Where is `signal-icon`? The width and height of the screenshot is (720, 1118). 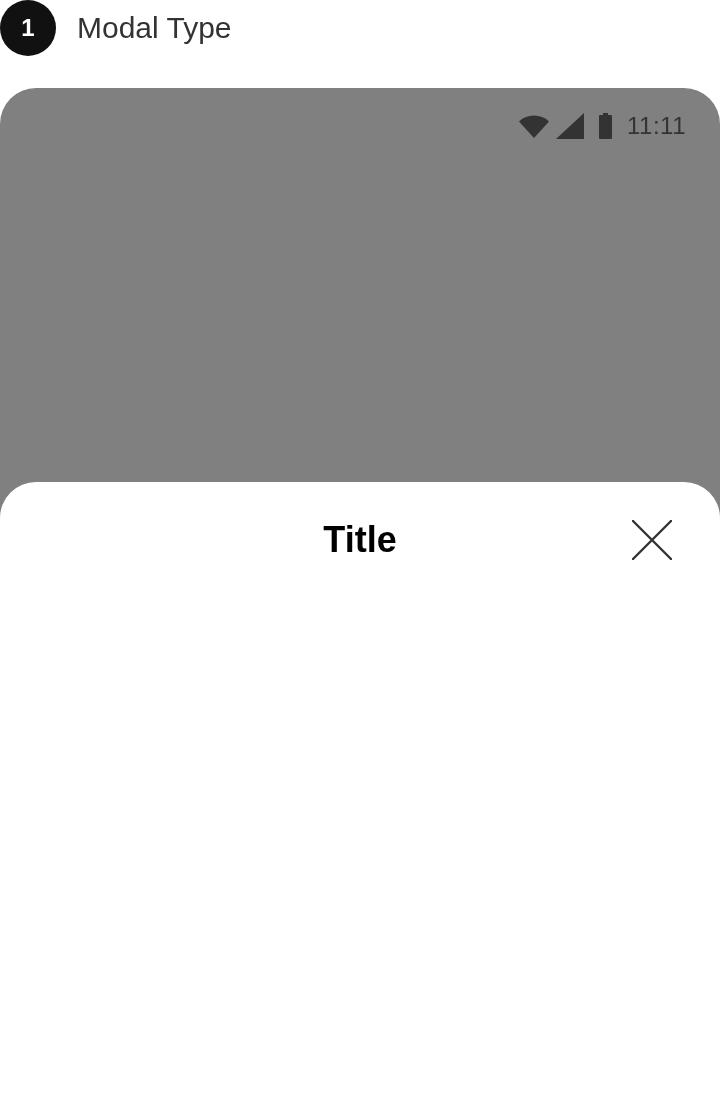
signal-icon is located at coordinates (570, 126).